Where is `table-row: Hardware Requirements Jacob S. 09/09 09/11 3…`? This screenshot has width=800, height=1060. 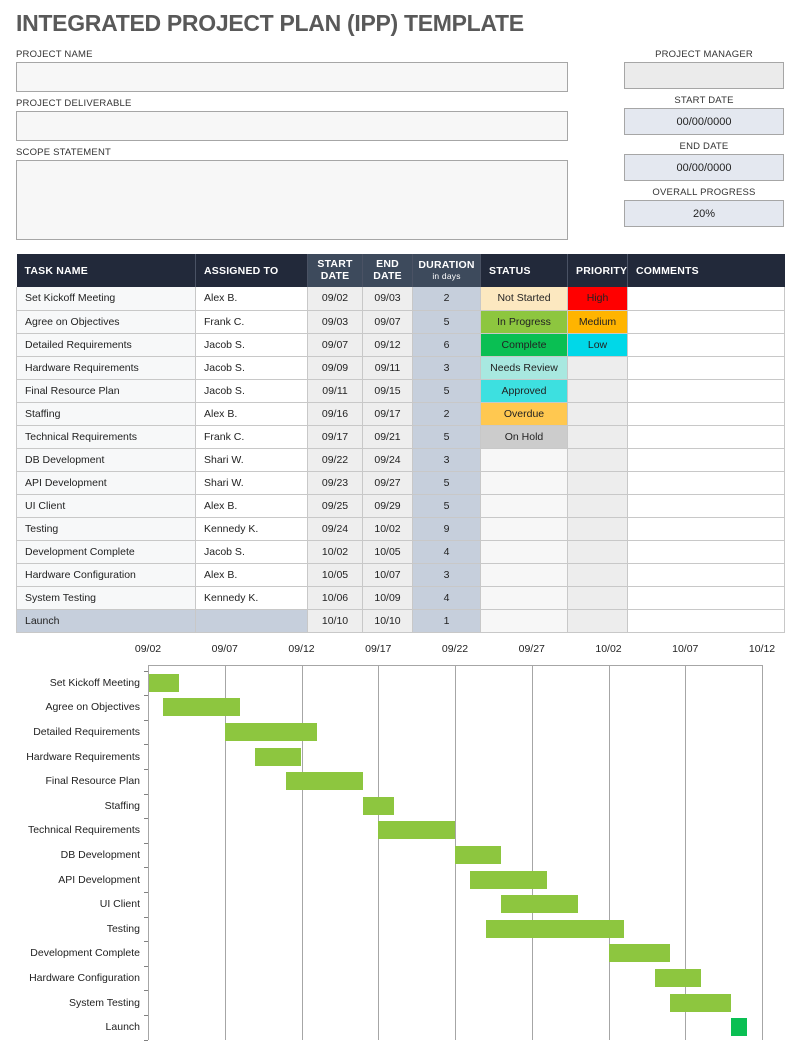
table-row: Hardware Requirements Jacob S. 09/09 09/11 3… is located at coordinates (400, 368).